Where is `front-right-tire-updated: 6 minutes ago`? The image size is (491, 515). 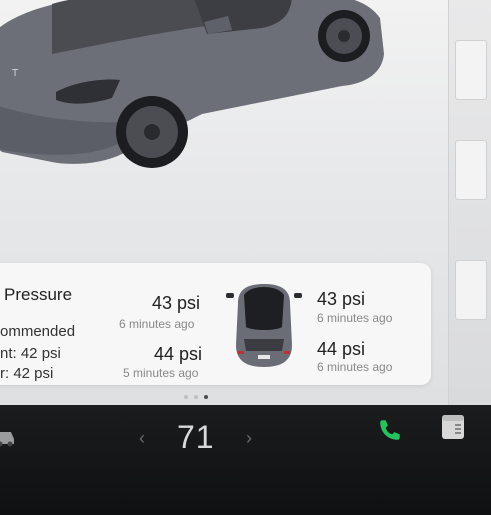
front-right-tire-updated: 6 minutes ago is located at coordinates (355, 318).